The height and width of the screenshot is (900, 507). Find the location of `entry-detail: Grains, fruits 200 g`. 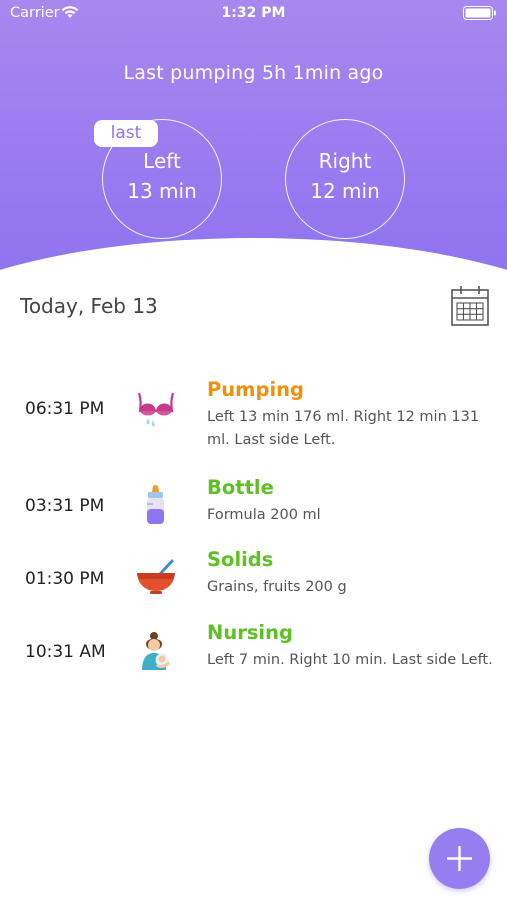

entry-detail: Grains, fruits 200 g is located at coordinates (277, 587).